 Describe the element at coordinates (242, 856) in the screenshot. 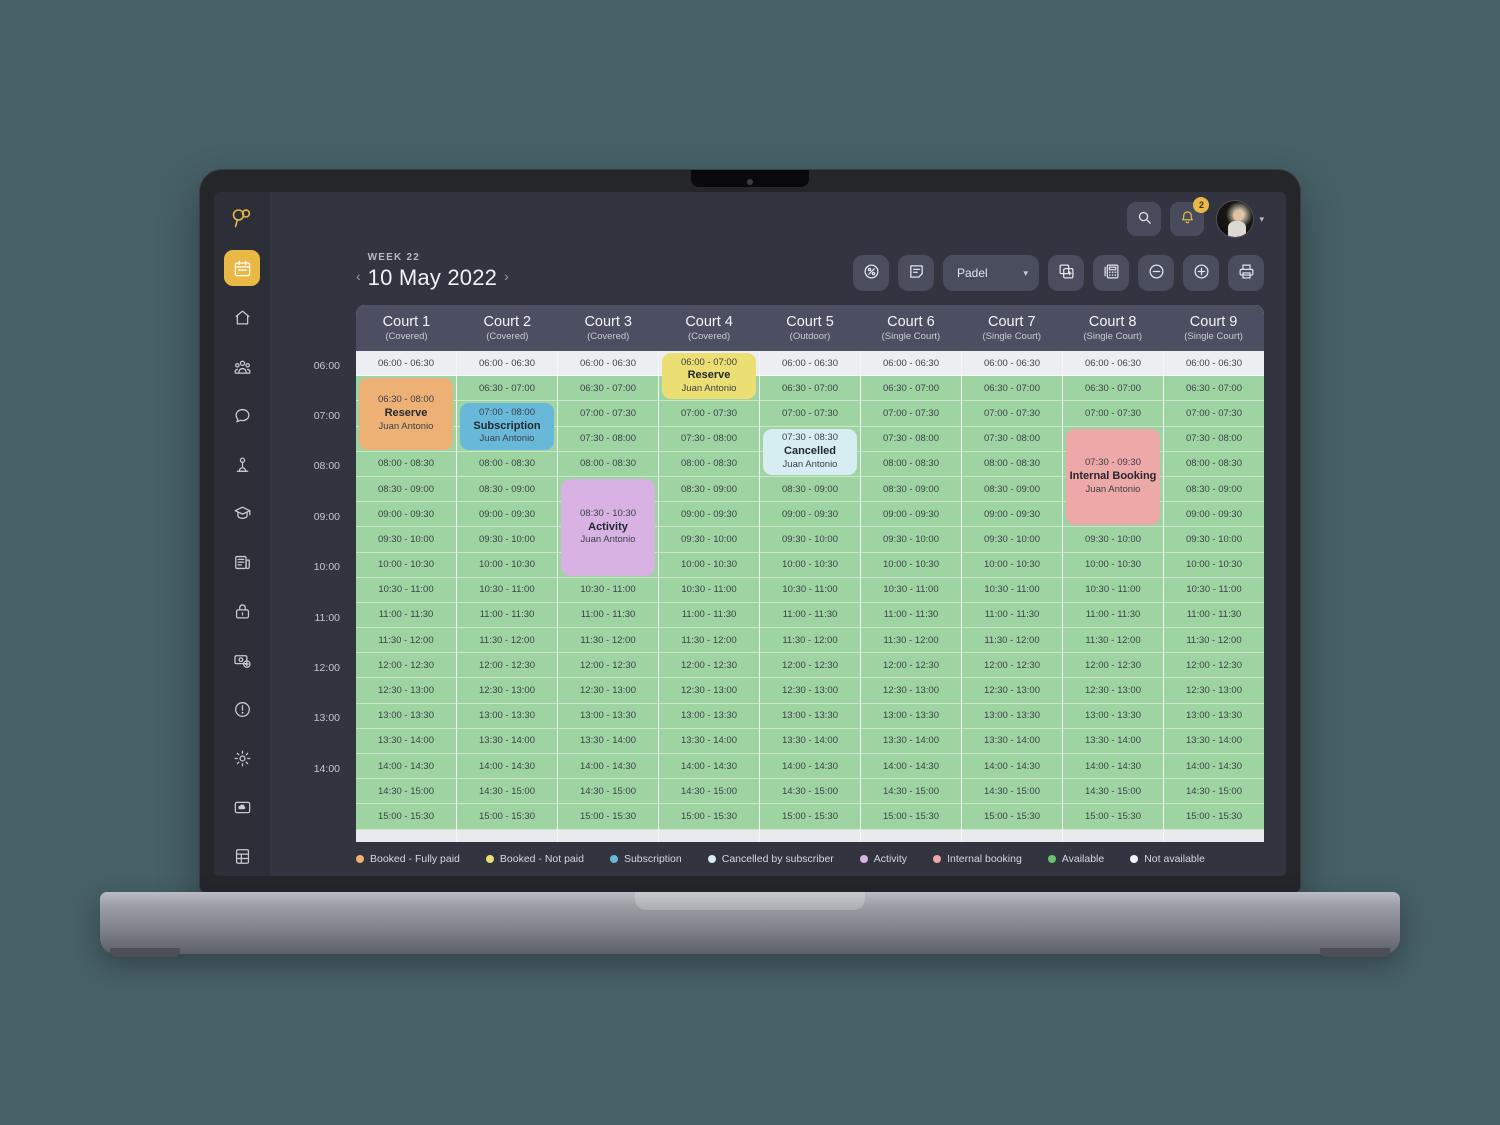

I see `sidebar-item-reports` at that location.